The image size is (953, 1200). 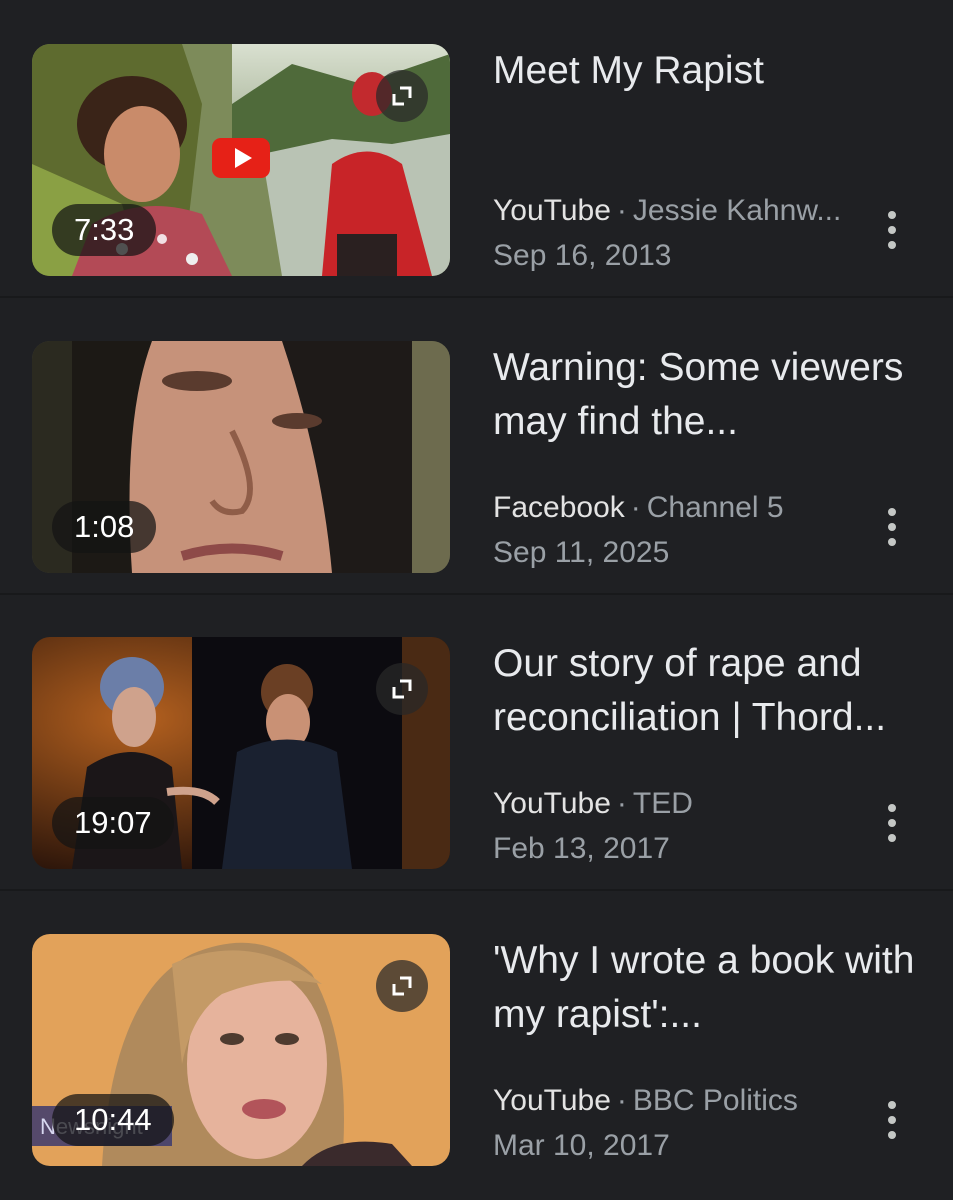 I want to click on video-meta: Facebook · Channel 5, so click(x=678, y=508).